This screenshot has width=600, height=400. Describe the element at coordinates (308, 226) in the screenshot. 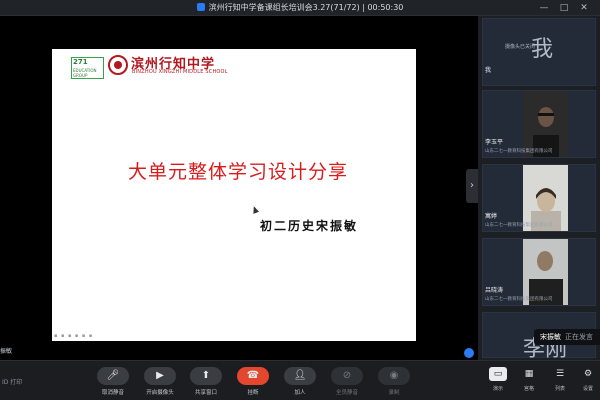

I see `slide-author: 初二历史宋振敏` at that location.